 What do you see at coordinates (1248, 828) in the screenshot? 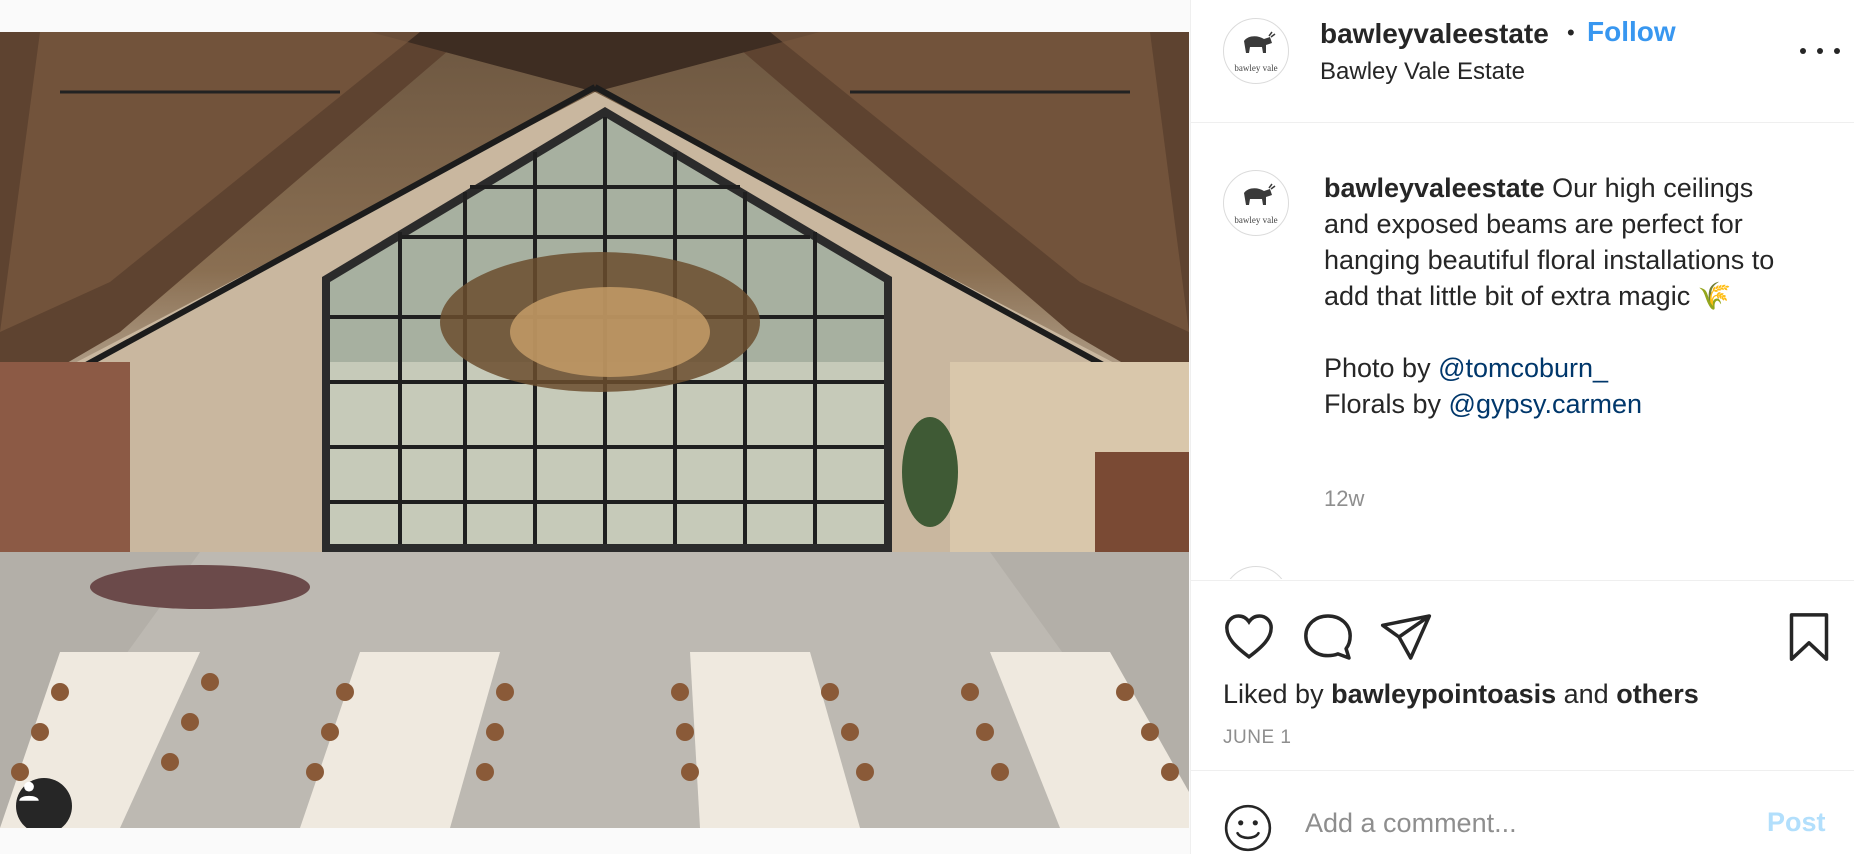
I see `emoji-icon` at bounding box center [1248, 828].